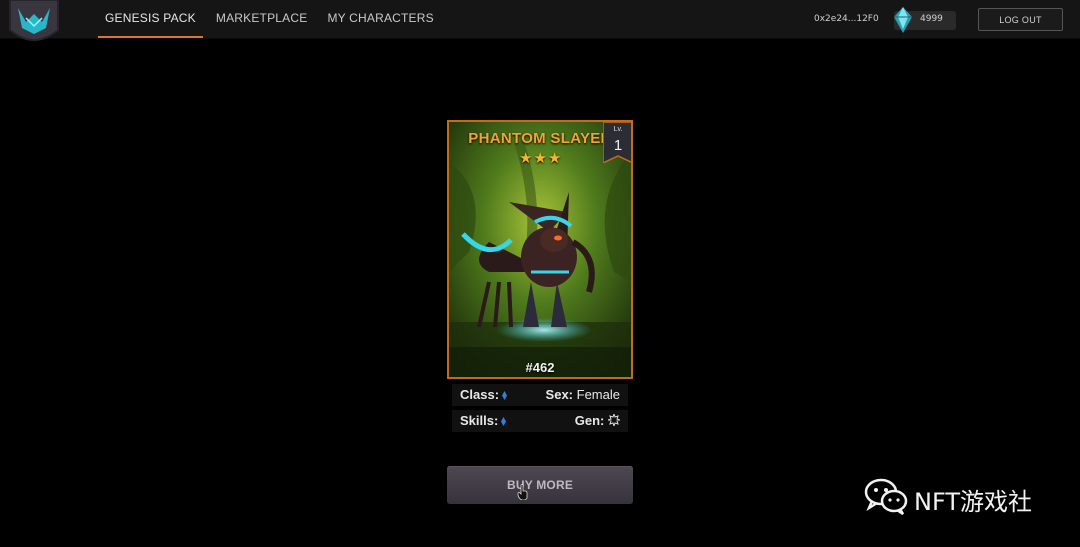 The height and width of the screenshot is (547, 1080). I want to click on main-nav: GENESIS PACK MARKETPLACE MY CHARACTERS, so click(272, 19).